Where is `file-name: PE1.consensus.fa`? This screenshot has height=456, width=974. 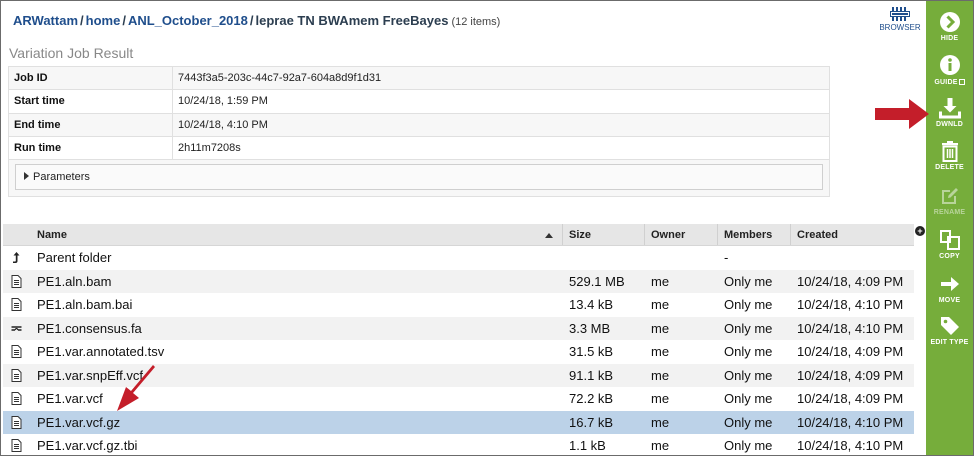
file-name: PE1.consensus.fa is located at coordinates (89, 328).